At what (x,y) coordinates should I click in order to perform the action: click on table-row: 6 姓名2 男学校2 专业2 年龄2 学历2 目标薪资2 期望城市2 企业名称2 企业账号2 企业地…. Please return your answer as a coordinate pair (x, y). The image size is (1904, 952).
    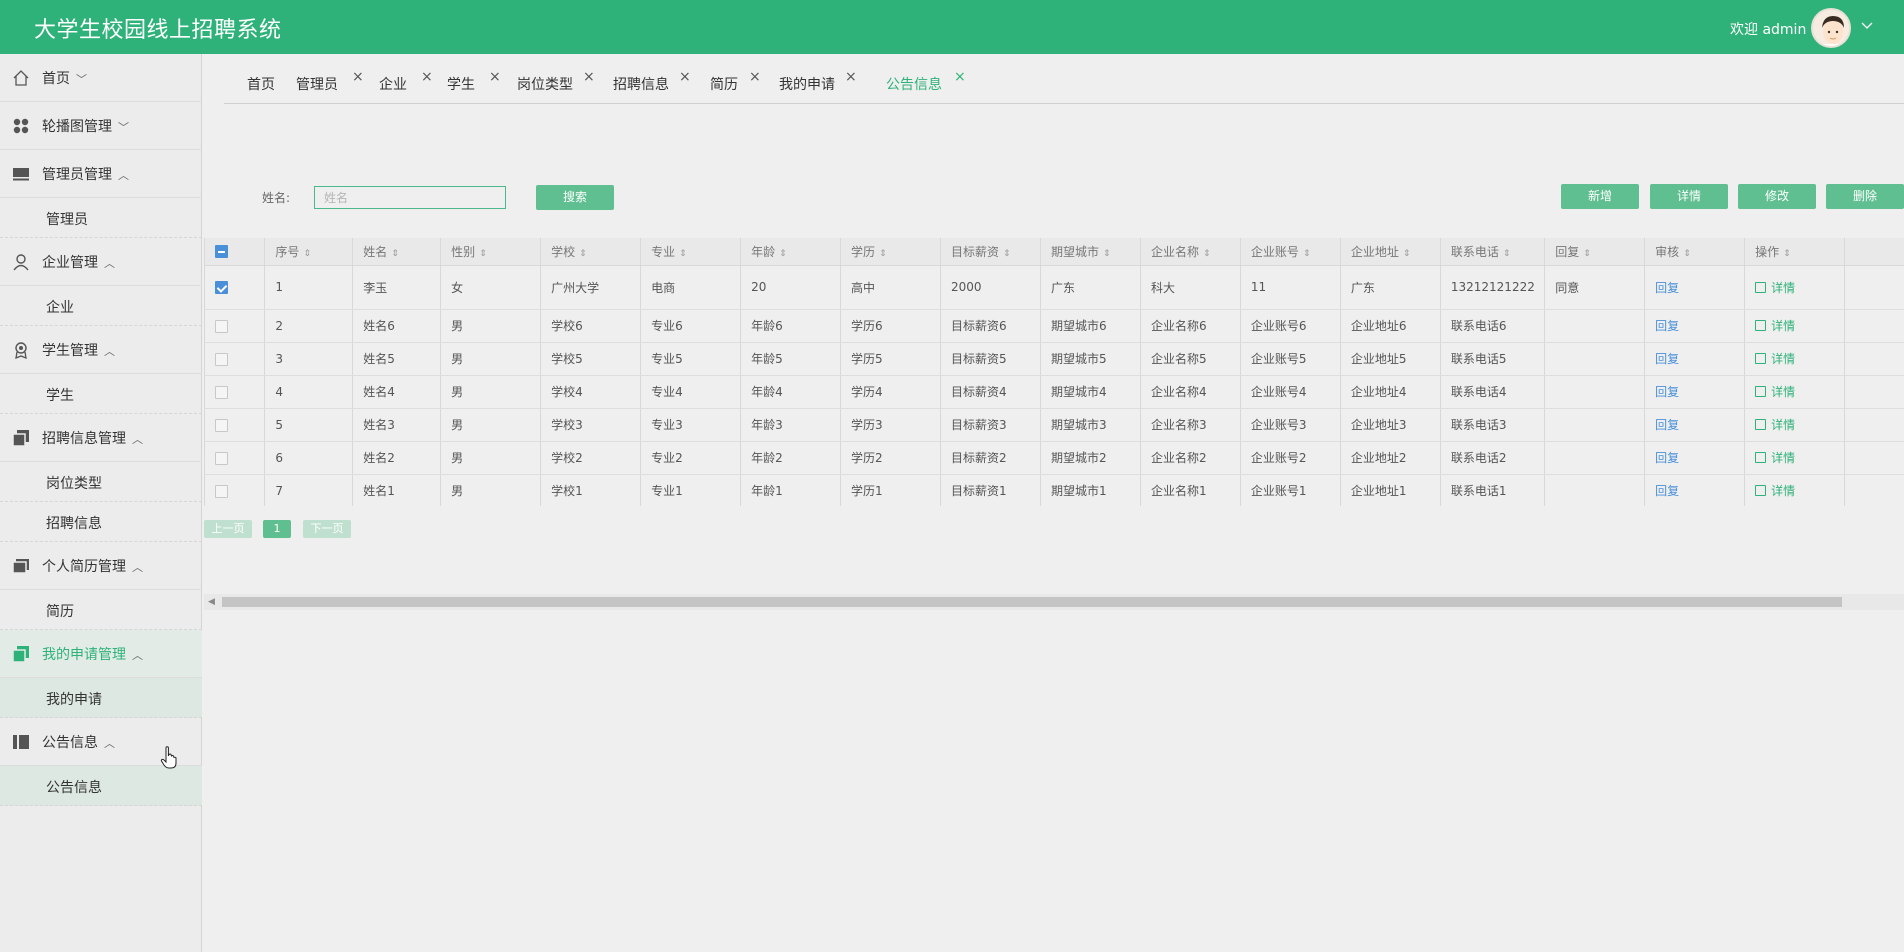
    Looking at the image, I should click on (1054, 458).